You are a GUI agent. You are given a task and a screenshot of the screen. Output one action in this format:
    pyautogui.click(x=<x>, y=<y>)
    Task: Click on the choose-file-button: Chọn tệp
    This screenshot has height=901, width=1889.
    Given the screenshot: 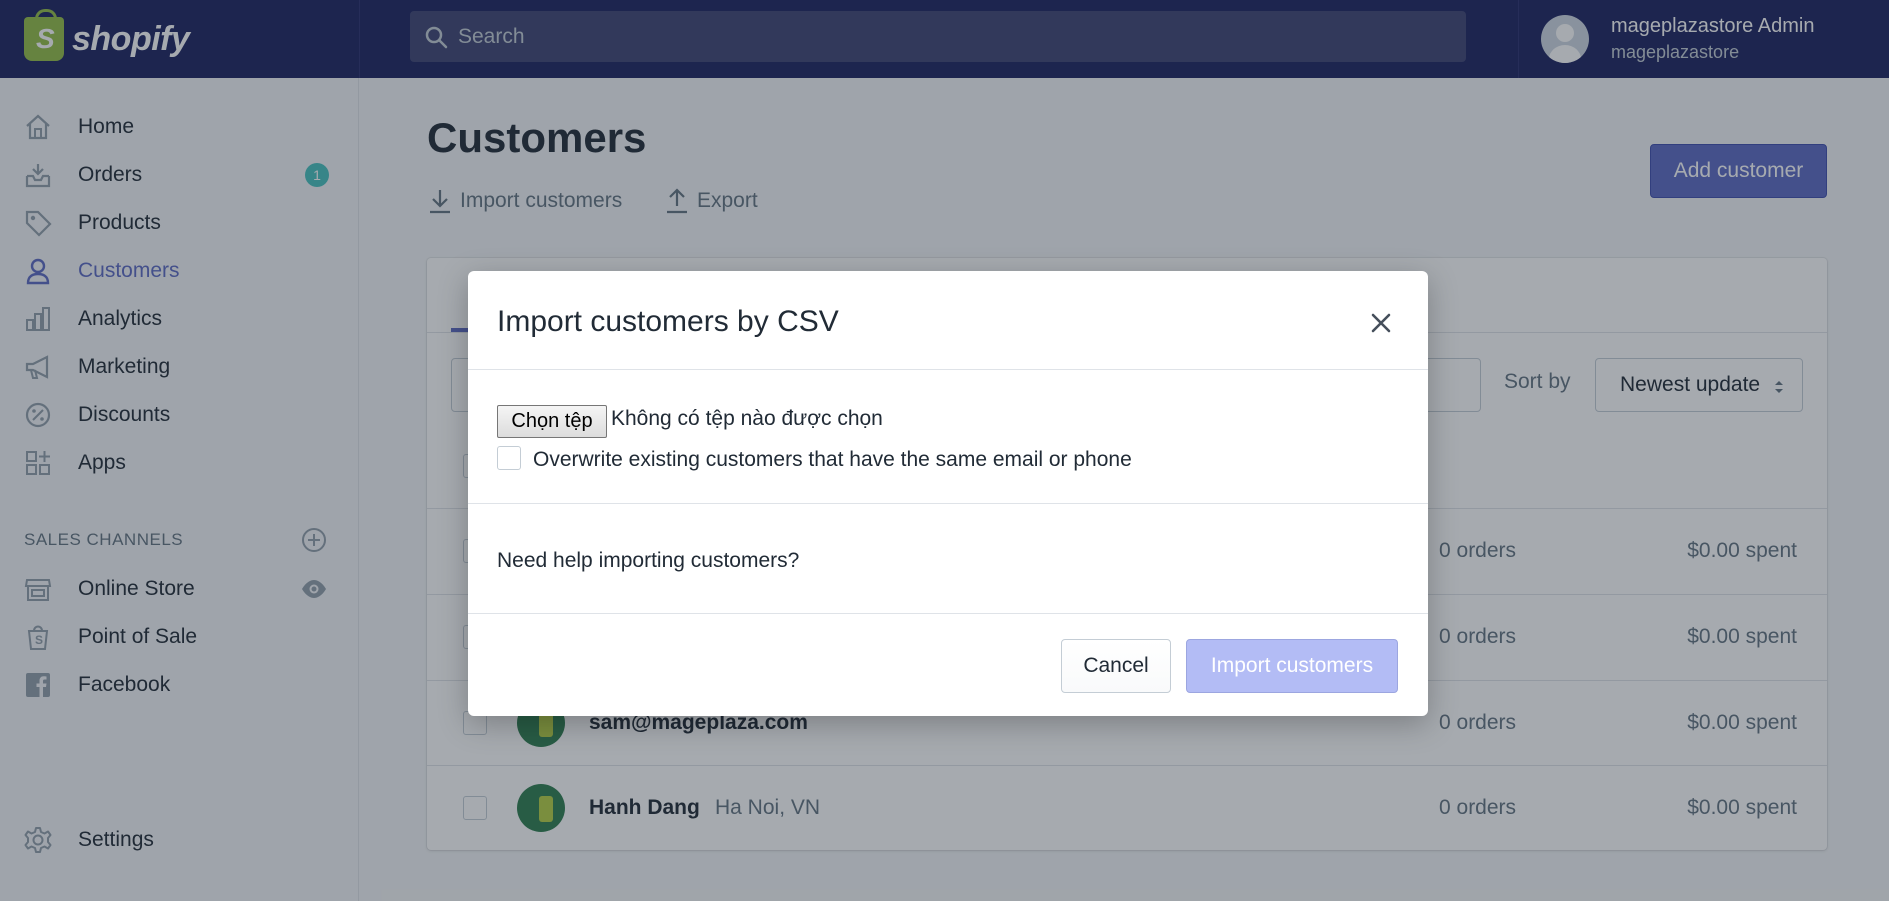 What is the action you would take?
    pyautogui.click(x=552, y=421)
    